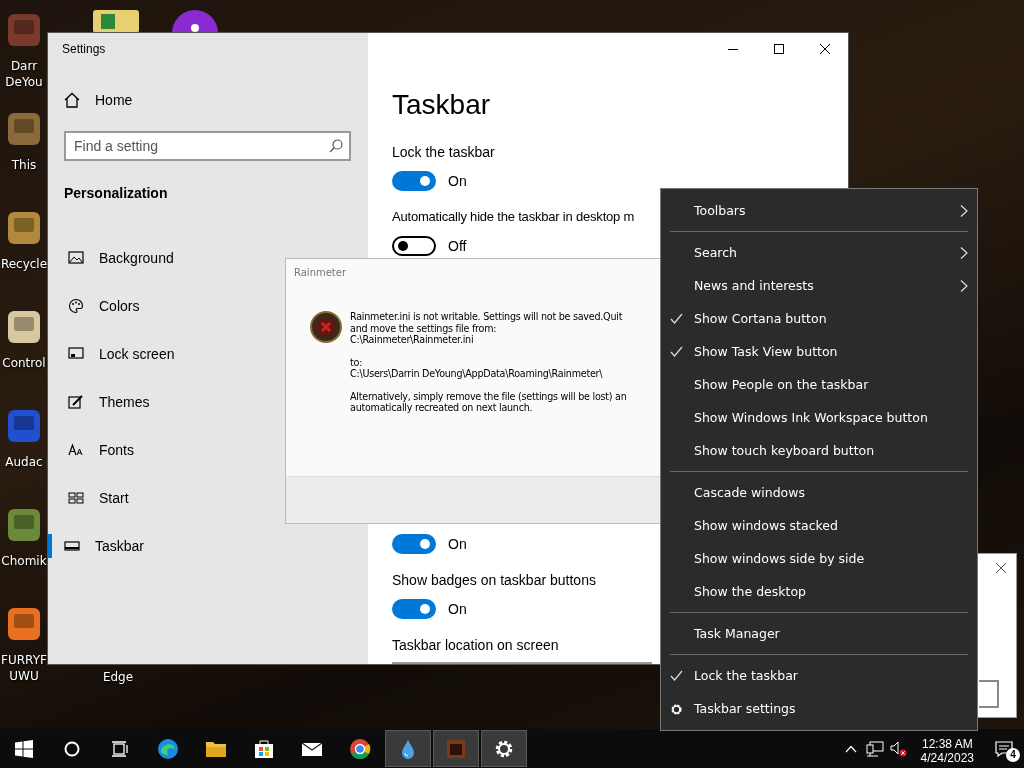 The height and width of the screenshot is (768, 1024). Describe the element at coordinates (819, 318) in the screenshot. I see `menu-item: Show Cortana button` at that location.